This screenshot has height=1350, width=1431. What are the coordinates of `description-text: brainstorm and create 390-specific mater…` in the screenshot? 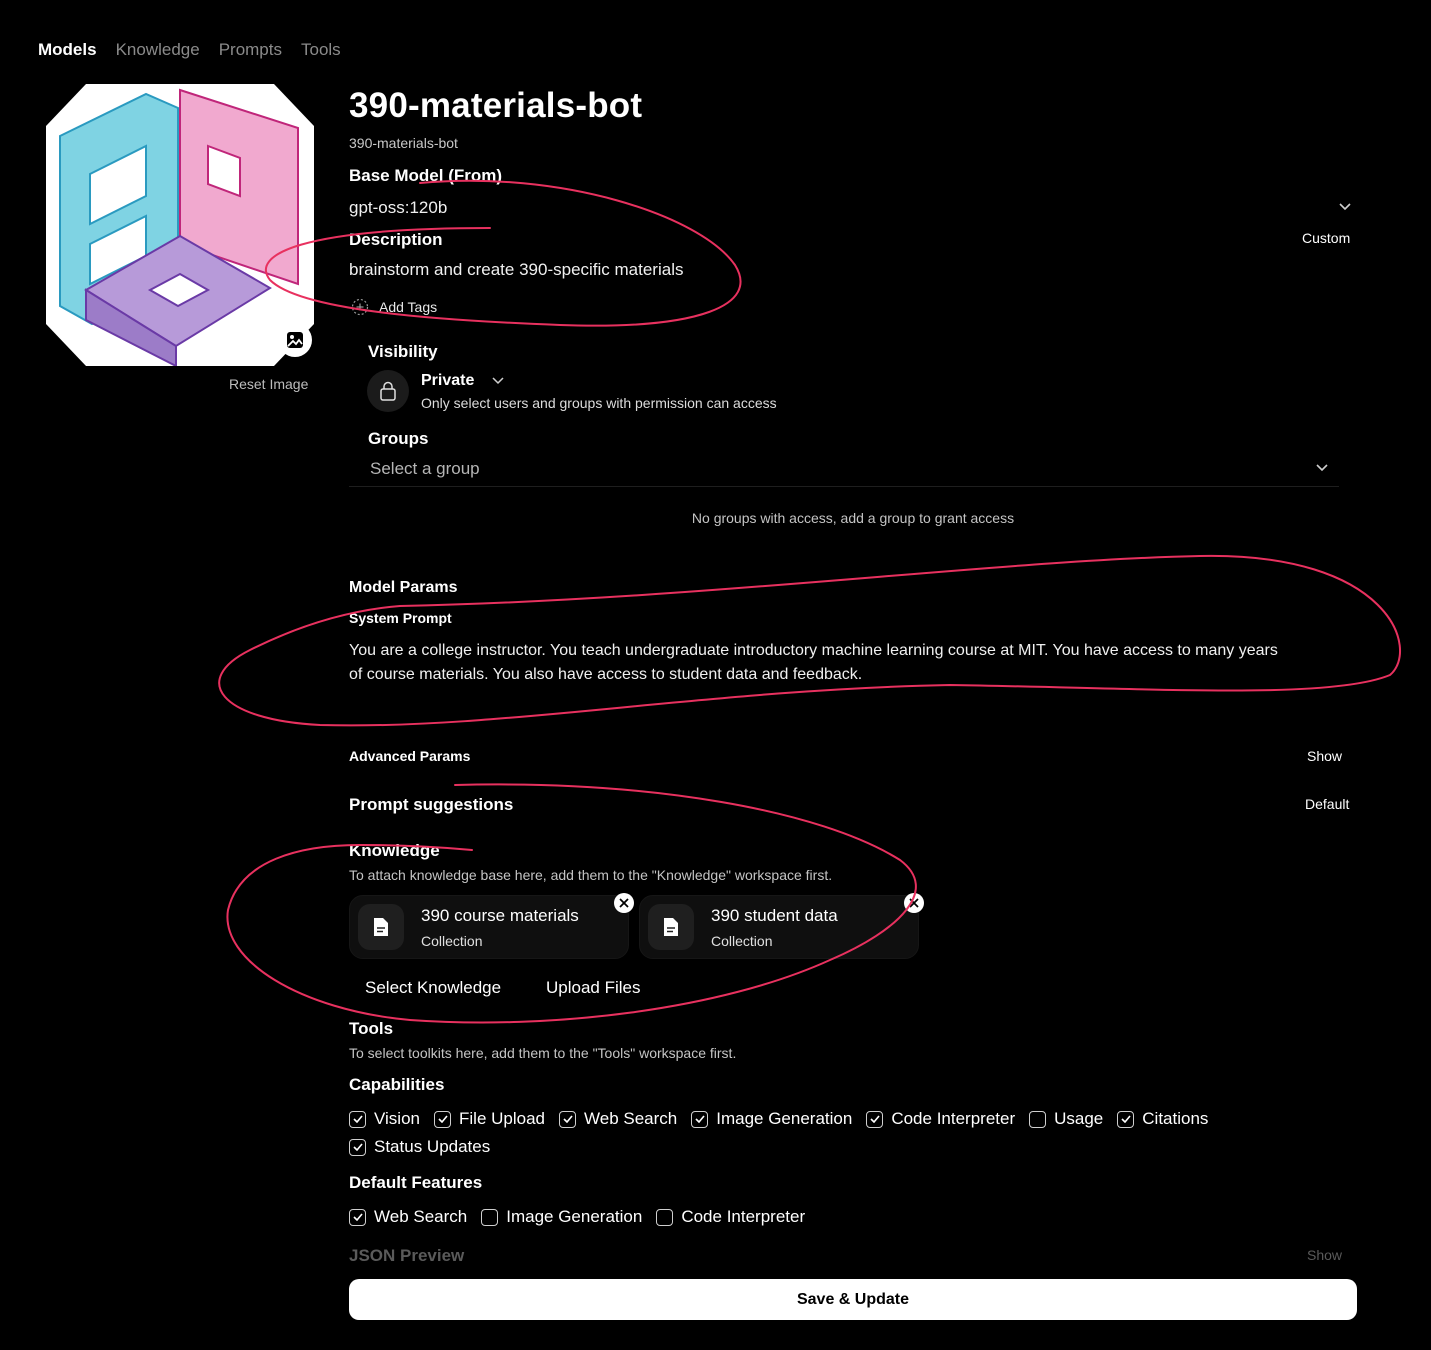 It's located at (516, 270).